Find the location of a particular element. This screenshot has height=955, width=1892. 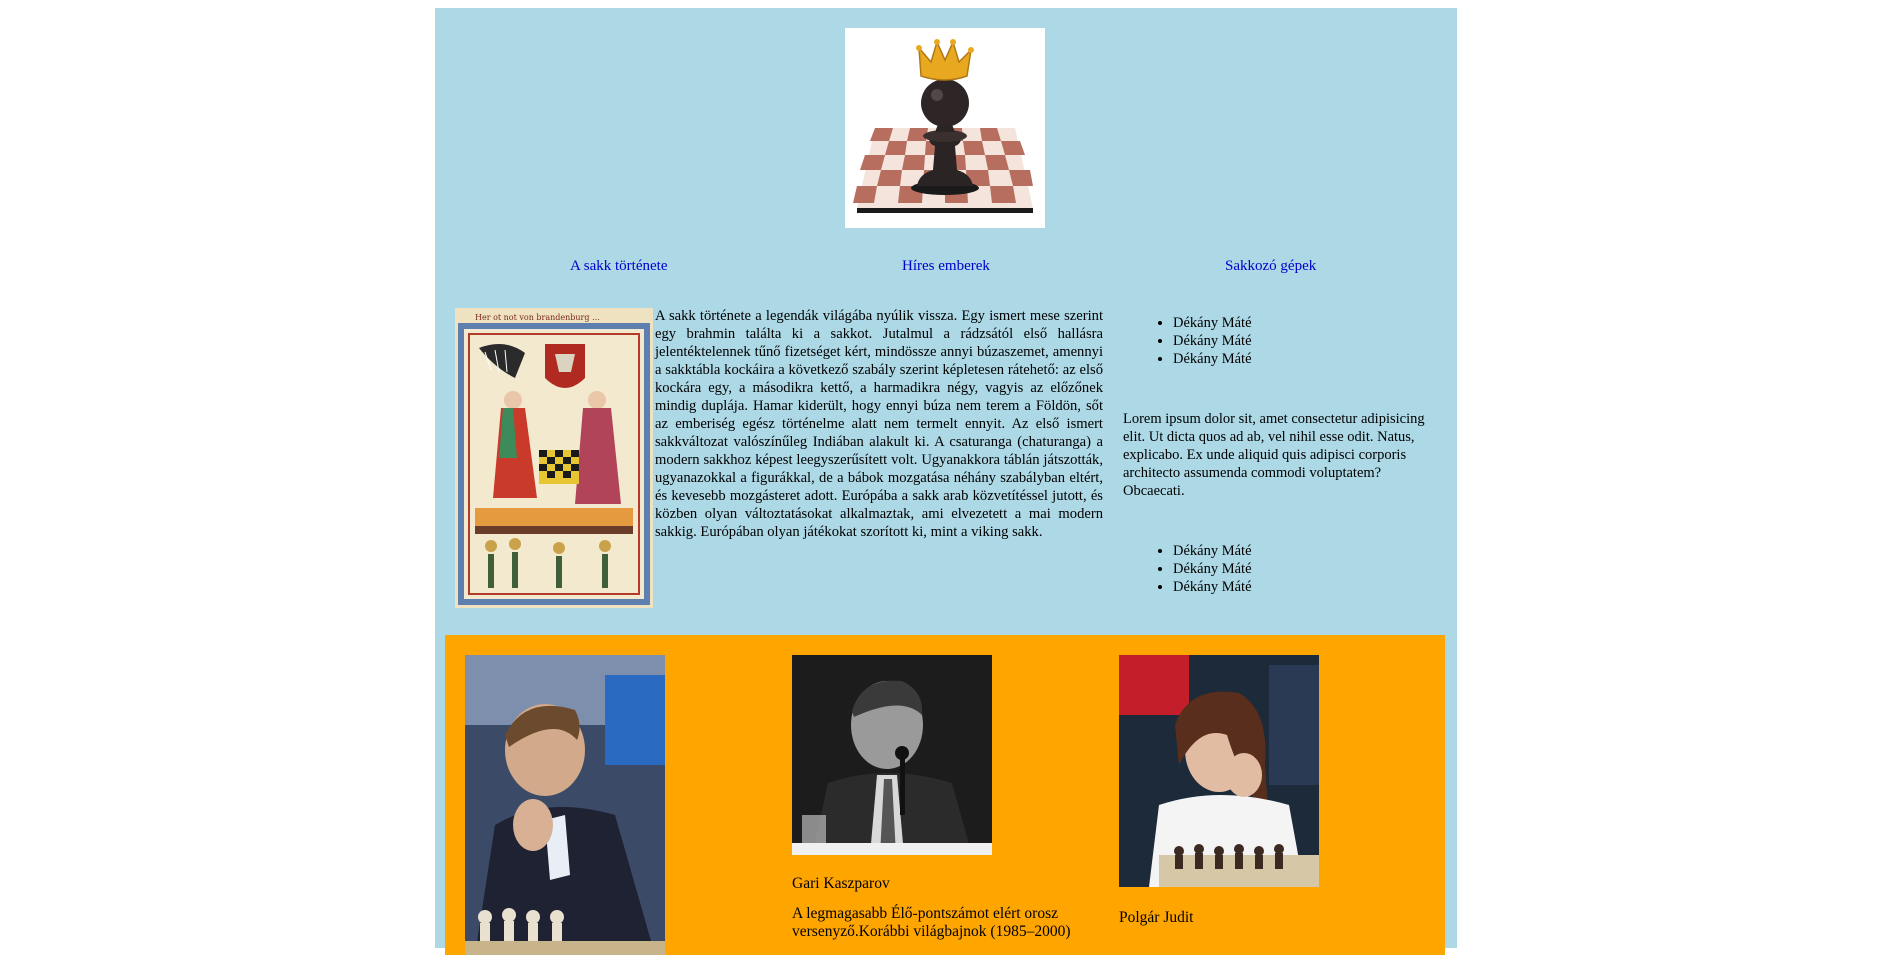

nav-link-history: A sakk története is located at coordinates (618, 266).